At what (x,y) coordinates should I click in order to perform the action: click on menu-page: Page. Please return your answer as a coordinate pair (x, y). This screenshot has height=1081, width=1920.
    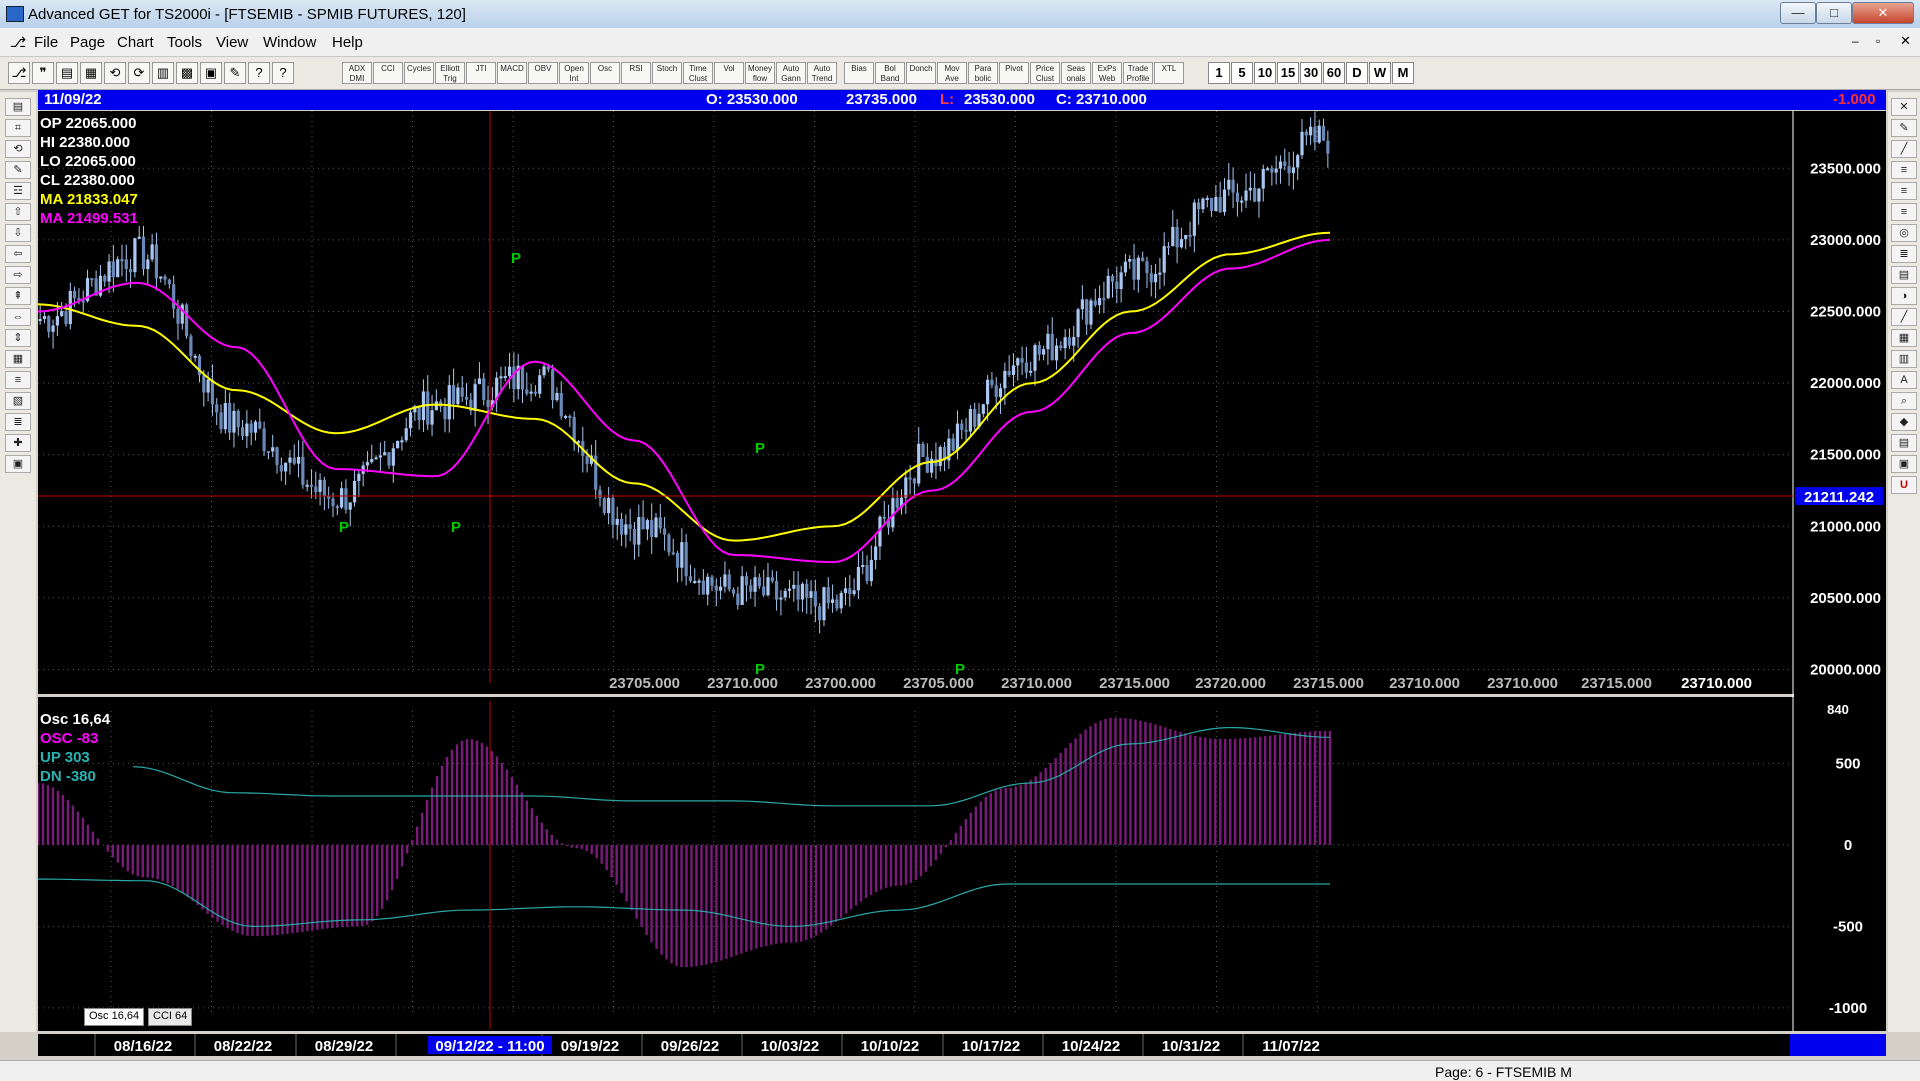
    Looking at the image, I should click on (87, 42).